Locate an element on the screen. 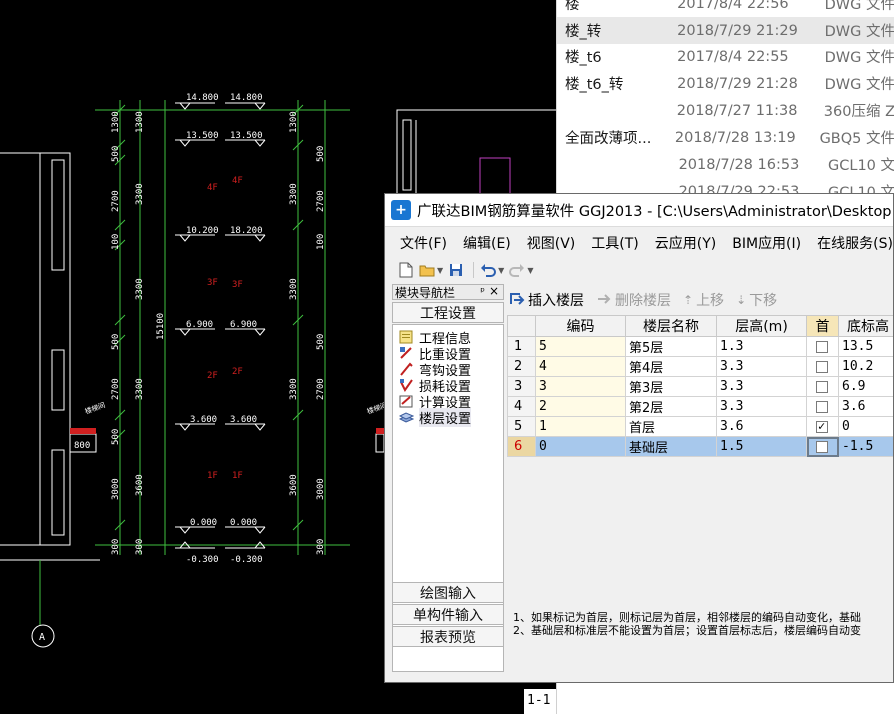  cell-floor-name: 基础层 is located at coordinates (671, 446).